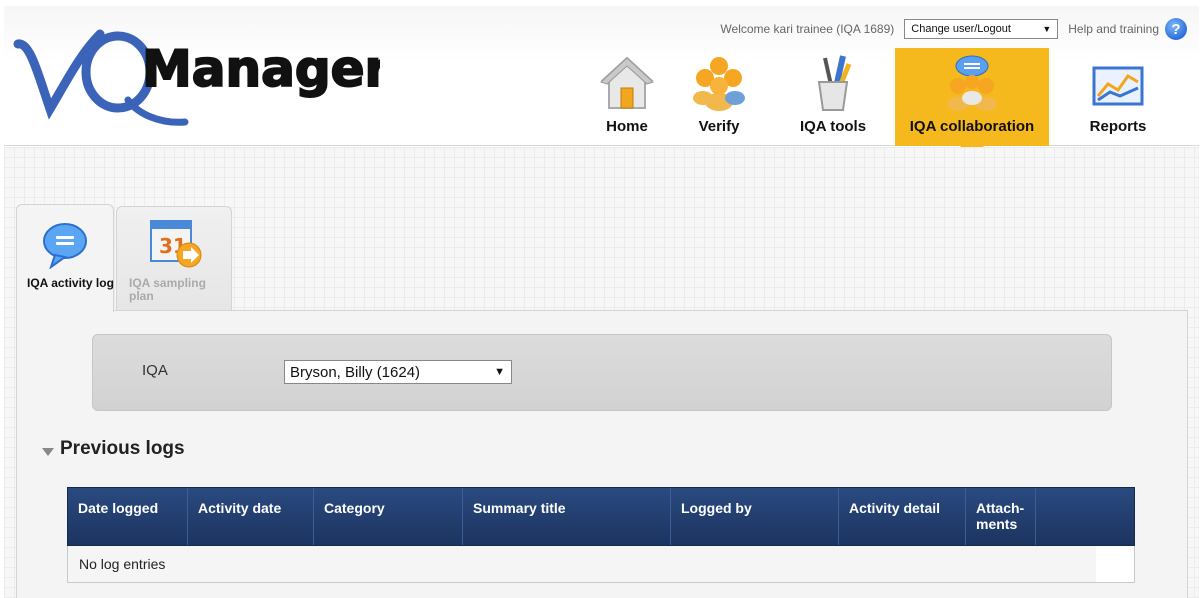 Image resolution: width=1203 pixels, height=598 pixels. I want to click on column-header-category: Category, so click(388, 516).